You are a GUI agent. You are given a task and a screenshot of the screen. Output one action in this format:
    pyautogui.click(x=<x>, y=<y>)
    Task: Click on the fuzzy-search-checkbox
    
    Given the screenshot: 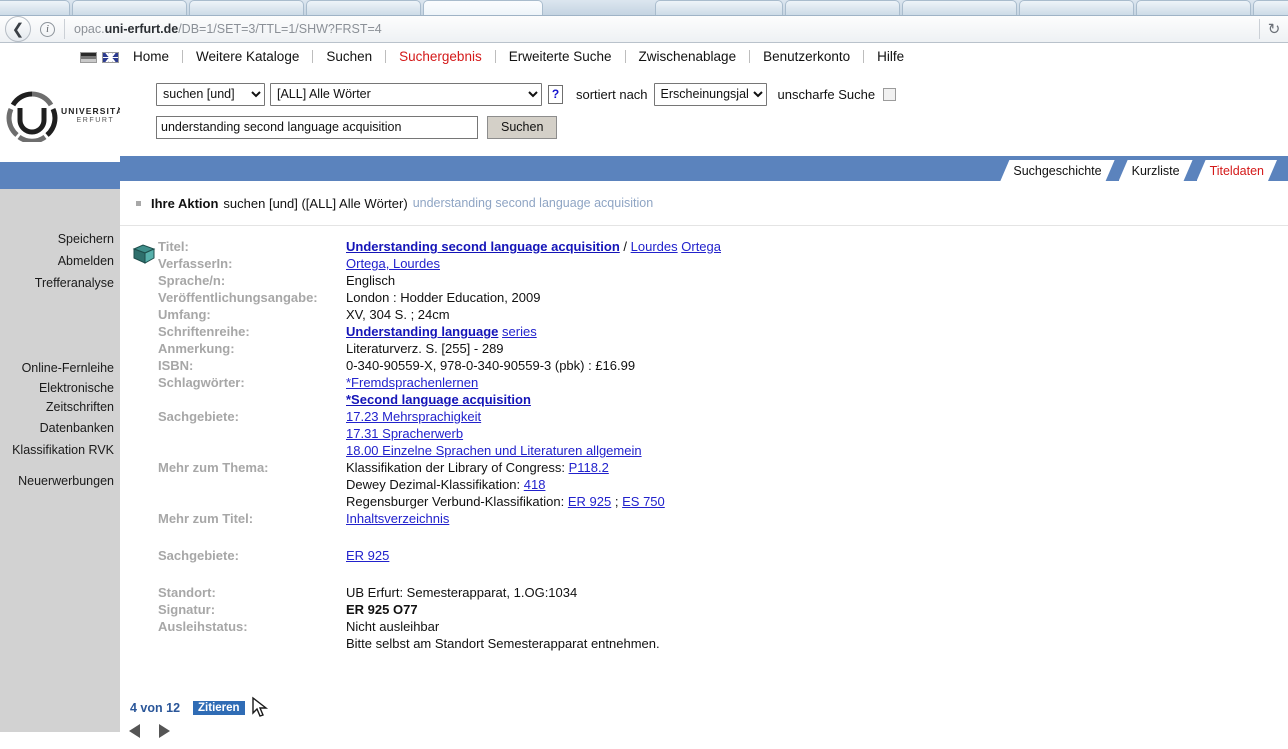 What is the action you would take?
    pyautogui.click(x=890, y=94)
    